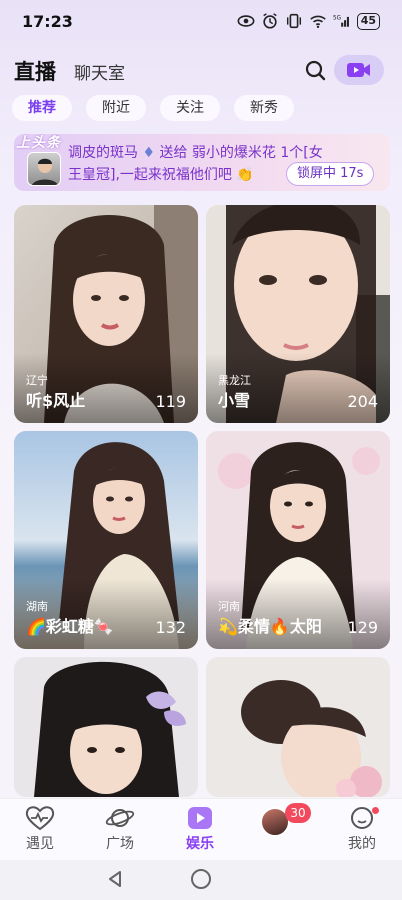  Describe the element at coordinates (201, 72) in the screenshot. I see `header: 直播 聊天室` at that location.